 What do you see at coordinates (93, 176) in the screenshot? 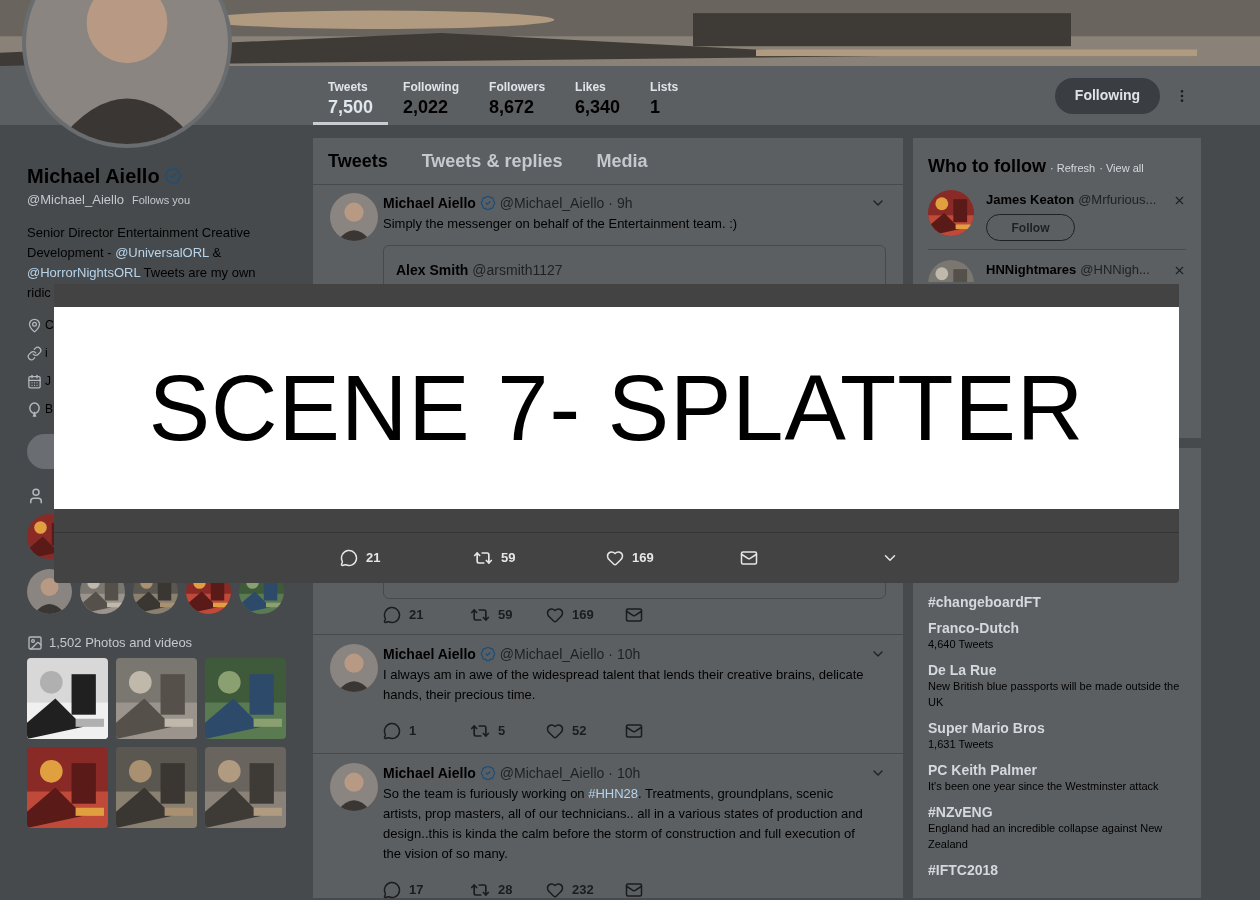
I see `profile-name: Michael Aiello` at bounding box center [93, 176].